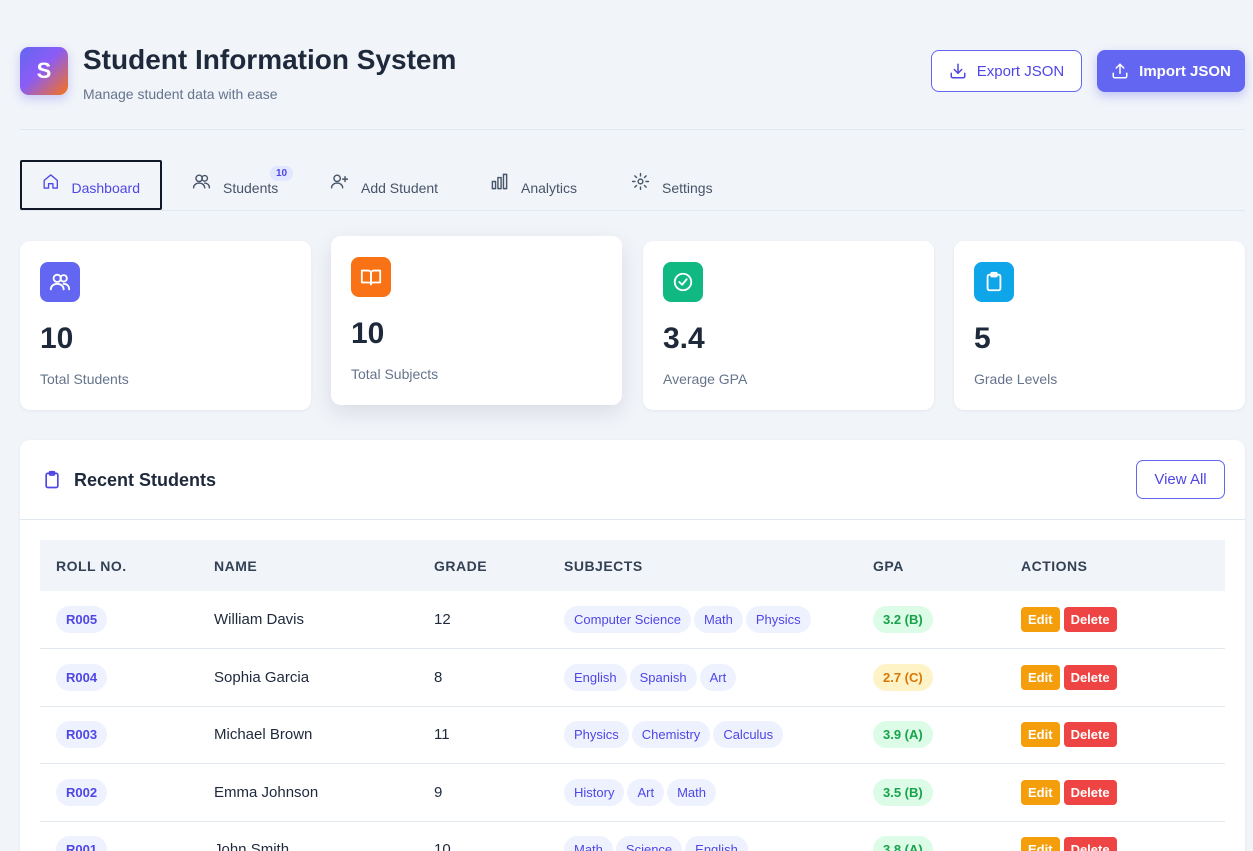 Image resolution: width=1253 pixels, height=851 pixels. I want to click on column-header-gpa: GPA, so click(931, 565).